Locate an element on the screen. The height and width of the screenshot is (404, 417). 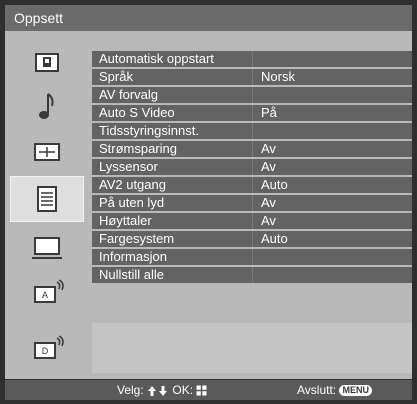
menu-item-label: Strømsparing is located at coordinates (138, 148).